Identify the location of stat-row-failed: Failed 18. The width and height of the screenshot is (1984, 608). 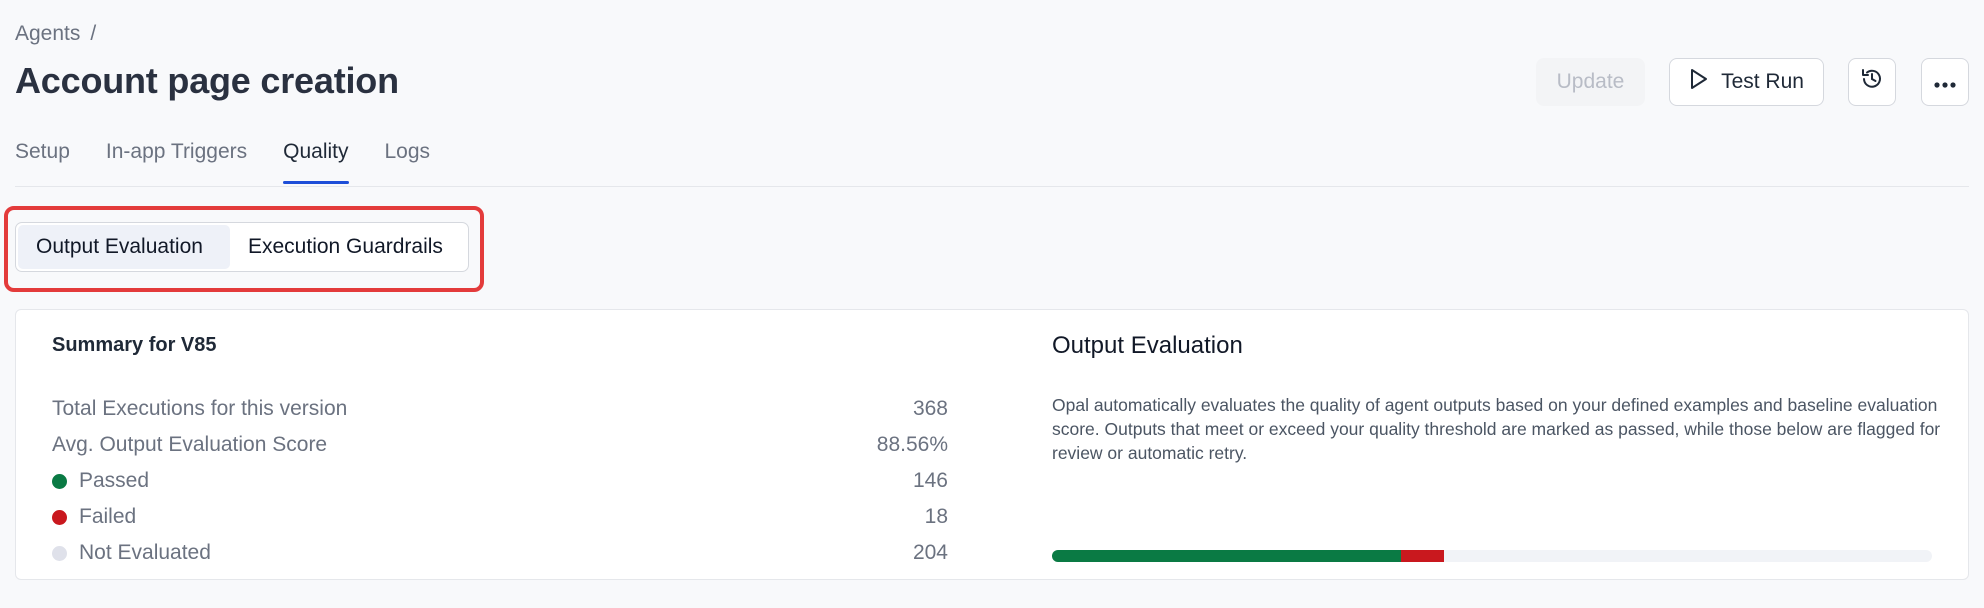
(500, 517).